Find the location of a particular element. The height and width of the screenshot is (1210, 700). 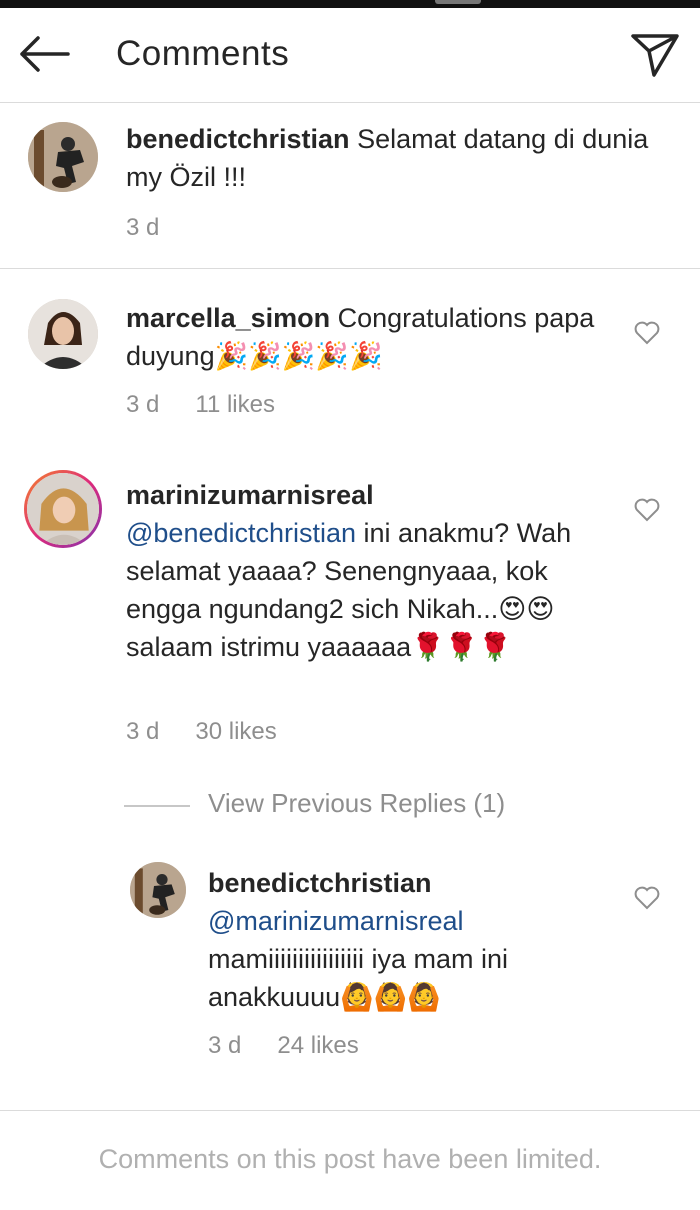

reply-mention: @marinizumarnisreal is located at coordinates (335, 921).